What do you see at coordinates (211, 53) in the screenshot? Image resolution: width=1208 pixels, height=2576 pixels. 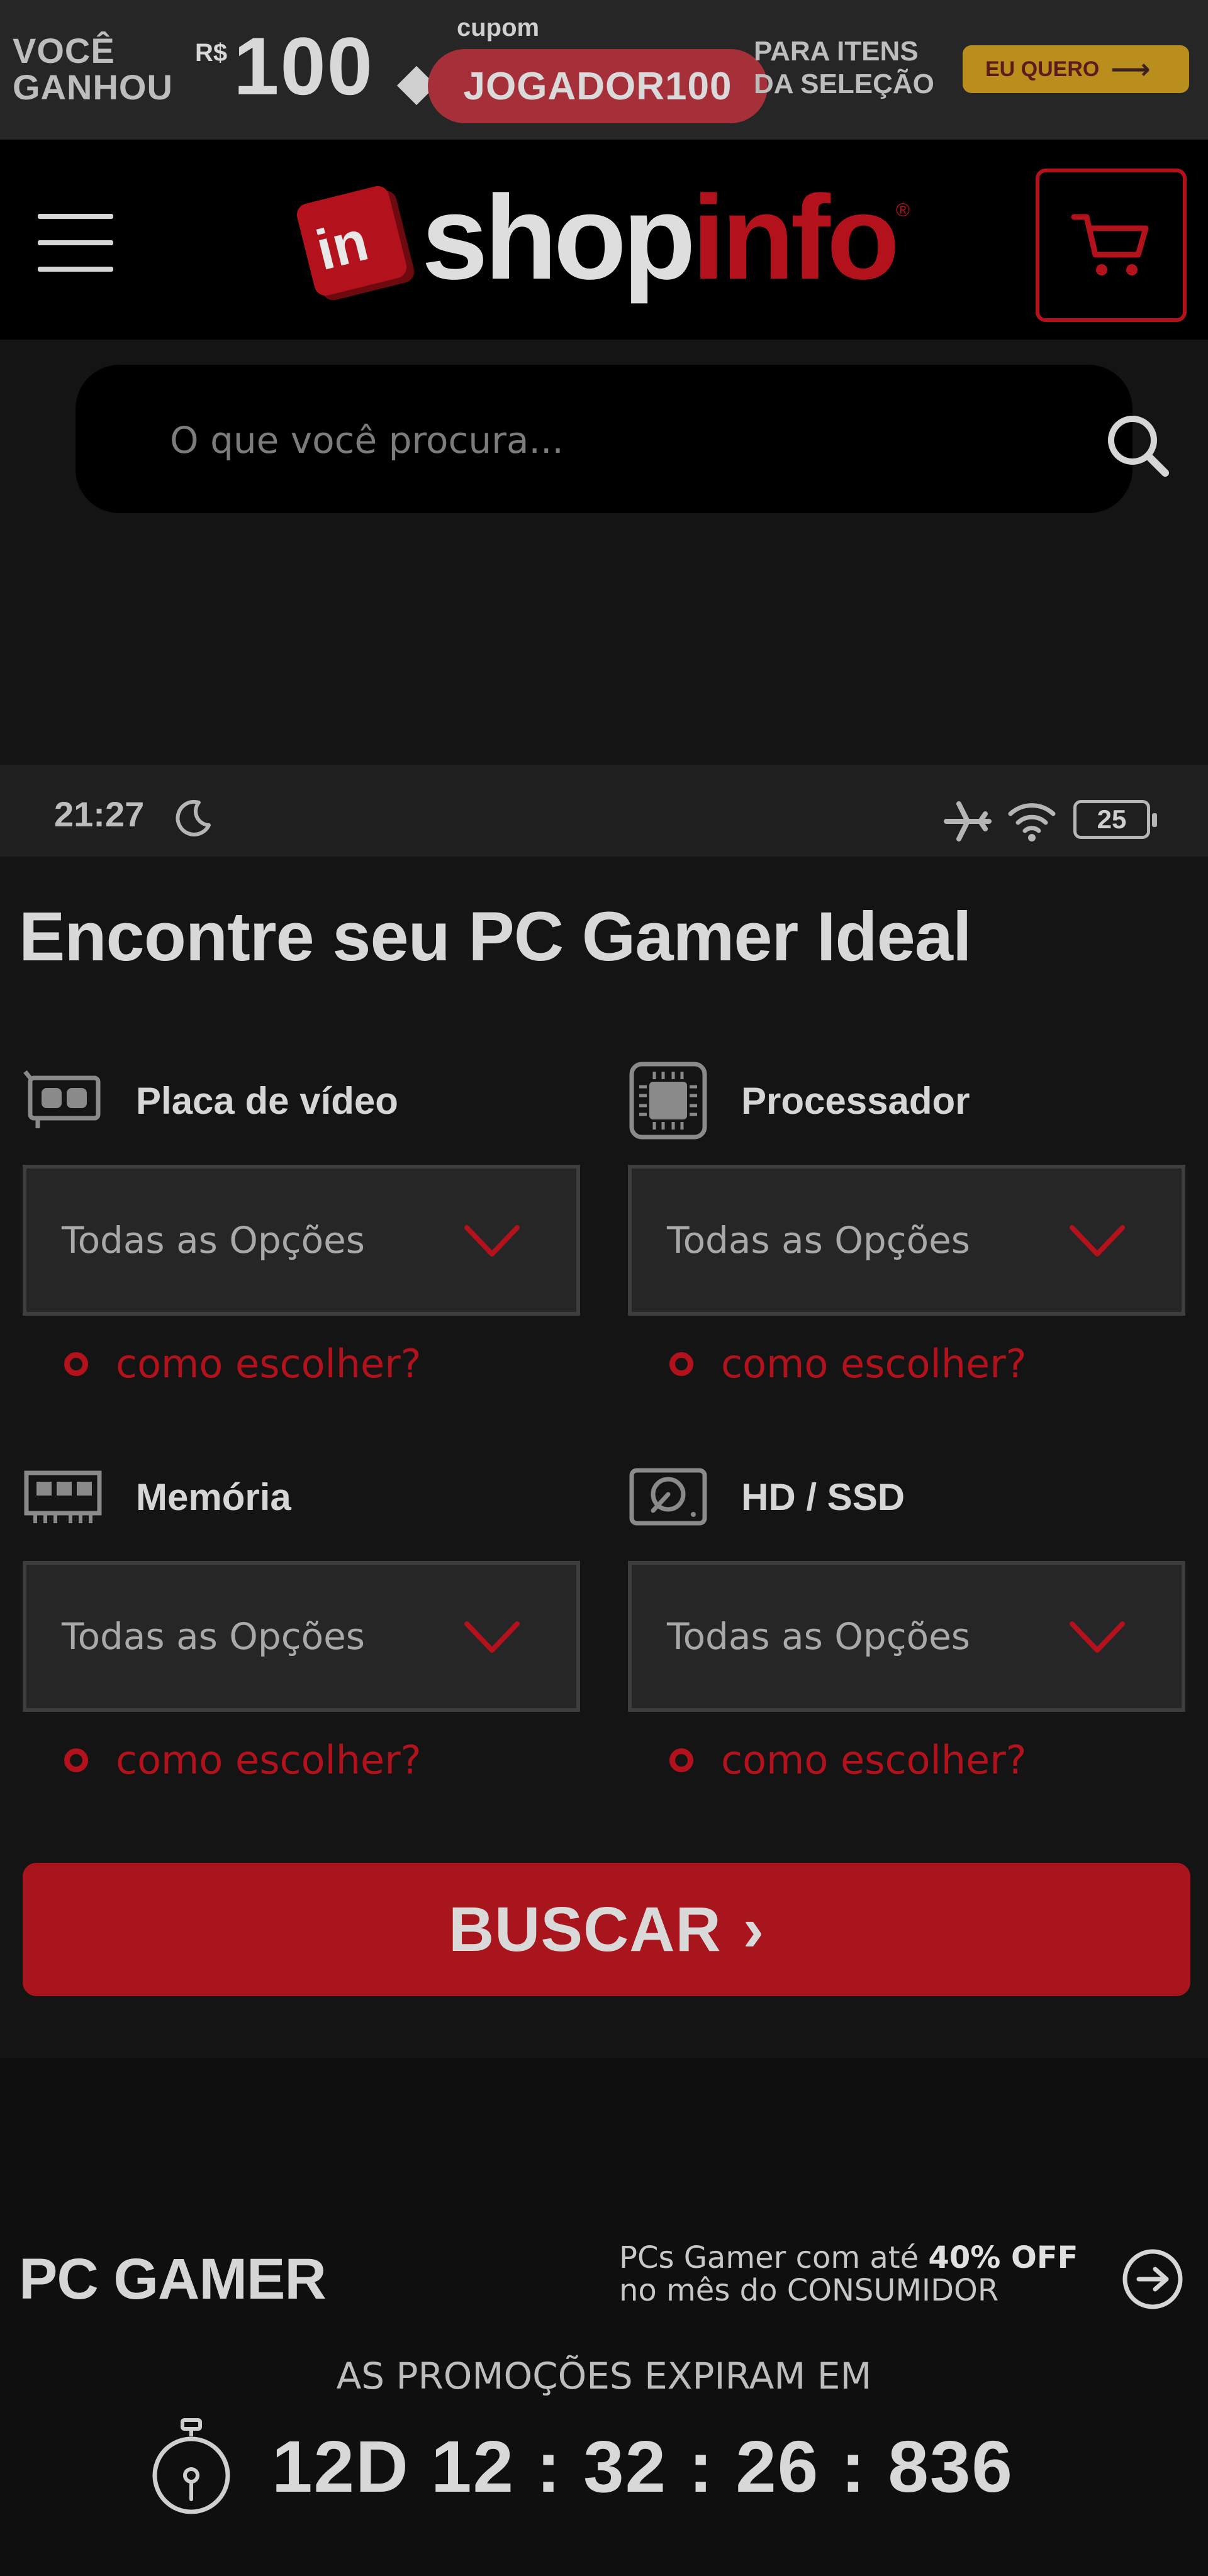 I see `promo-currency: R$` at bounding box center [211, 53].